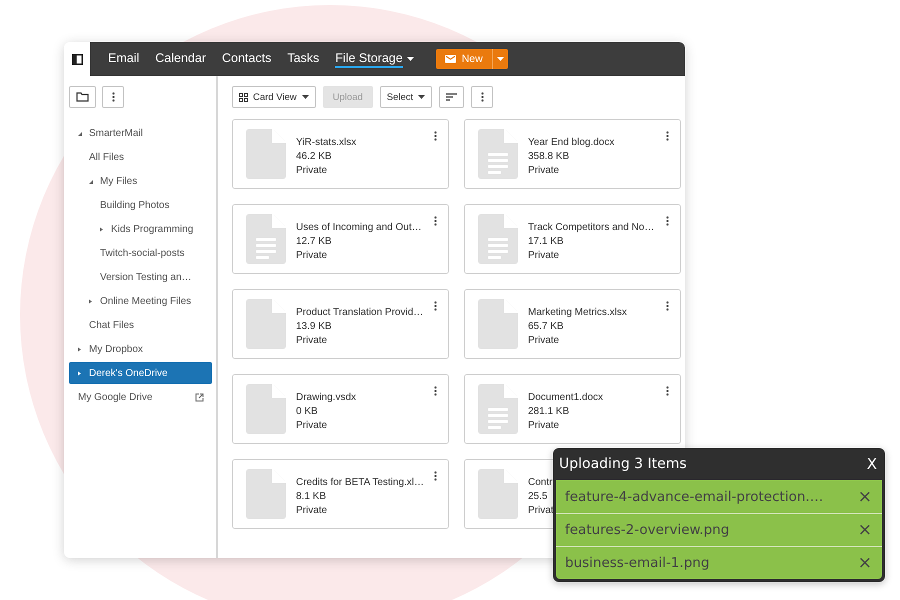 This screenshot has height=600, width=900. I want to click on envelope-icon, so click(450, 59).